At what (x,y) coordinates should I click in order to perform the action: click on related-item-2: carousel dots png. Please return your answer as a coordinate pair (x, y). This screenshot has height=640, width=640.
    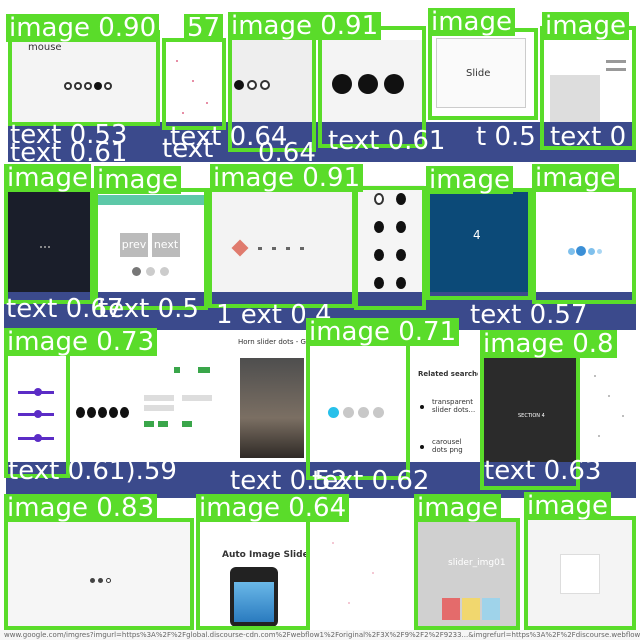
    Looking at the image, I should click on (454, 446).